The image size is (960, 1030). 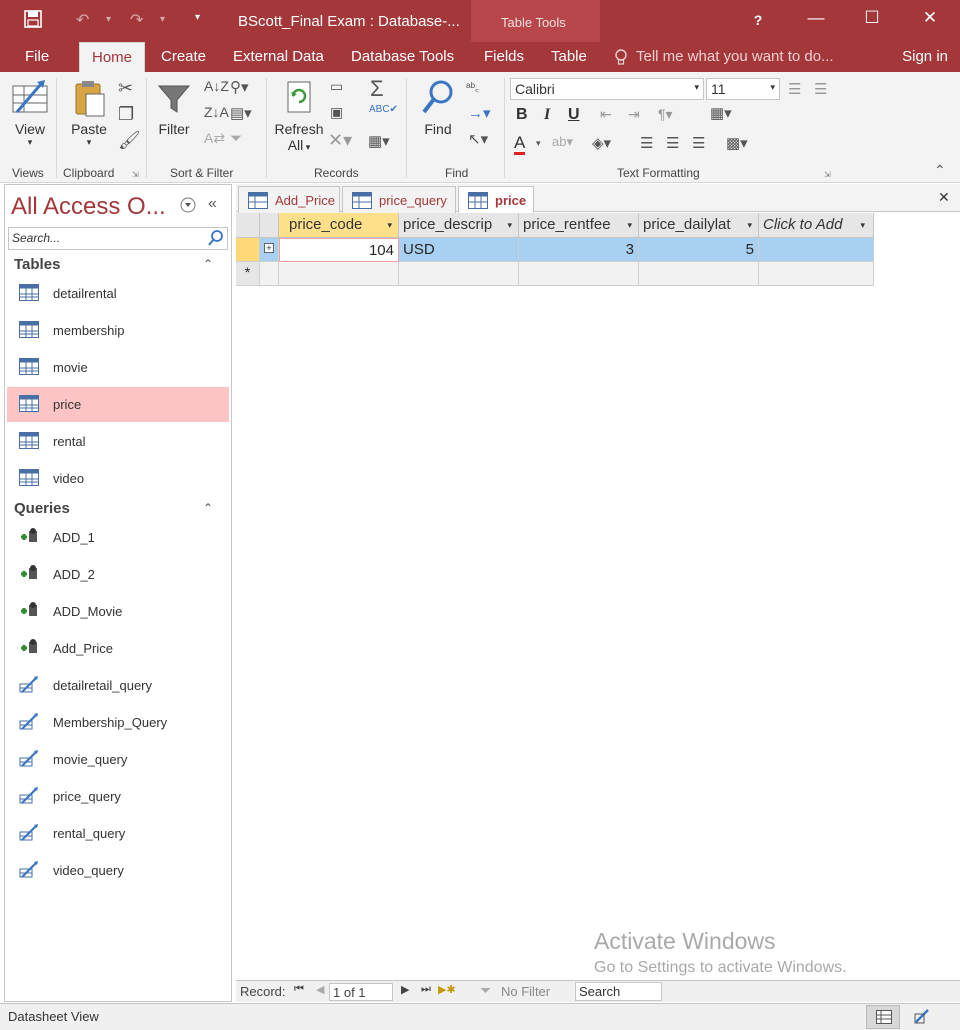 I want to click on tables-group-header: Tables, so click(x=37, y=264).